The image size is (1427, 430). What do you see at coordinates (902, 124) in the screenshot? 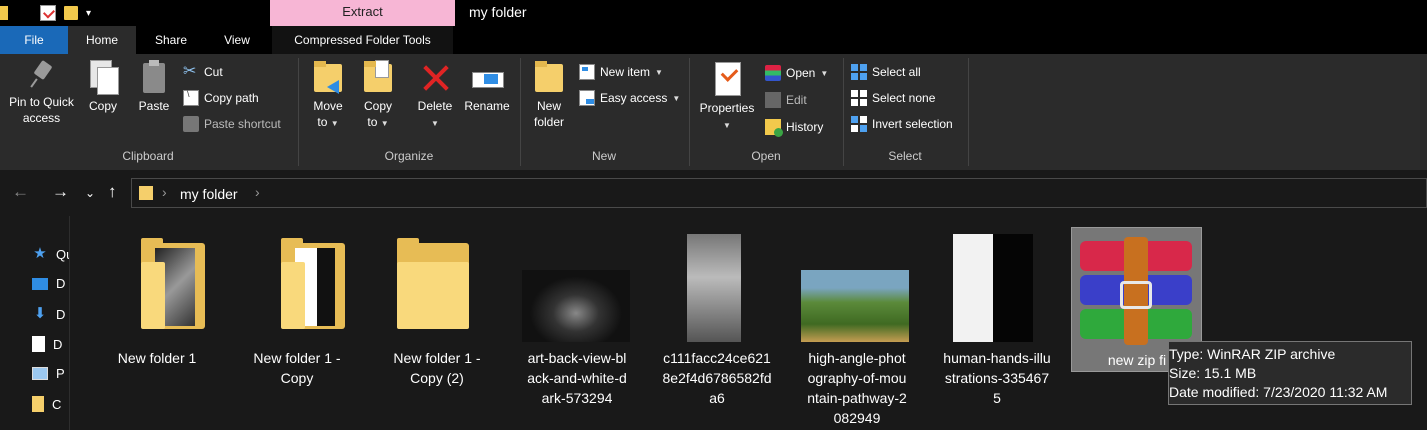
I see `invert-selection-button: Invert selection` at bounding box center [902, 124].